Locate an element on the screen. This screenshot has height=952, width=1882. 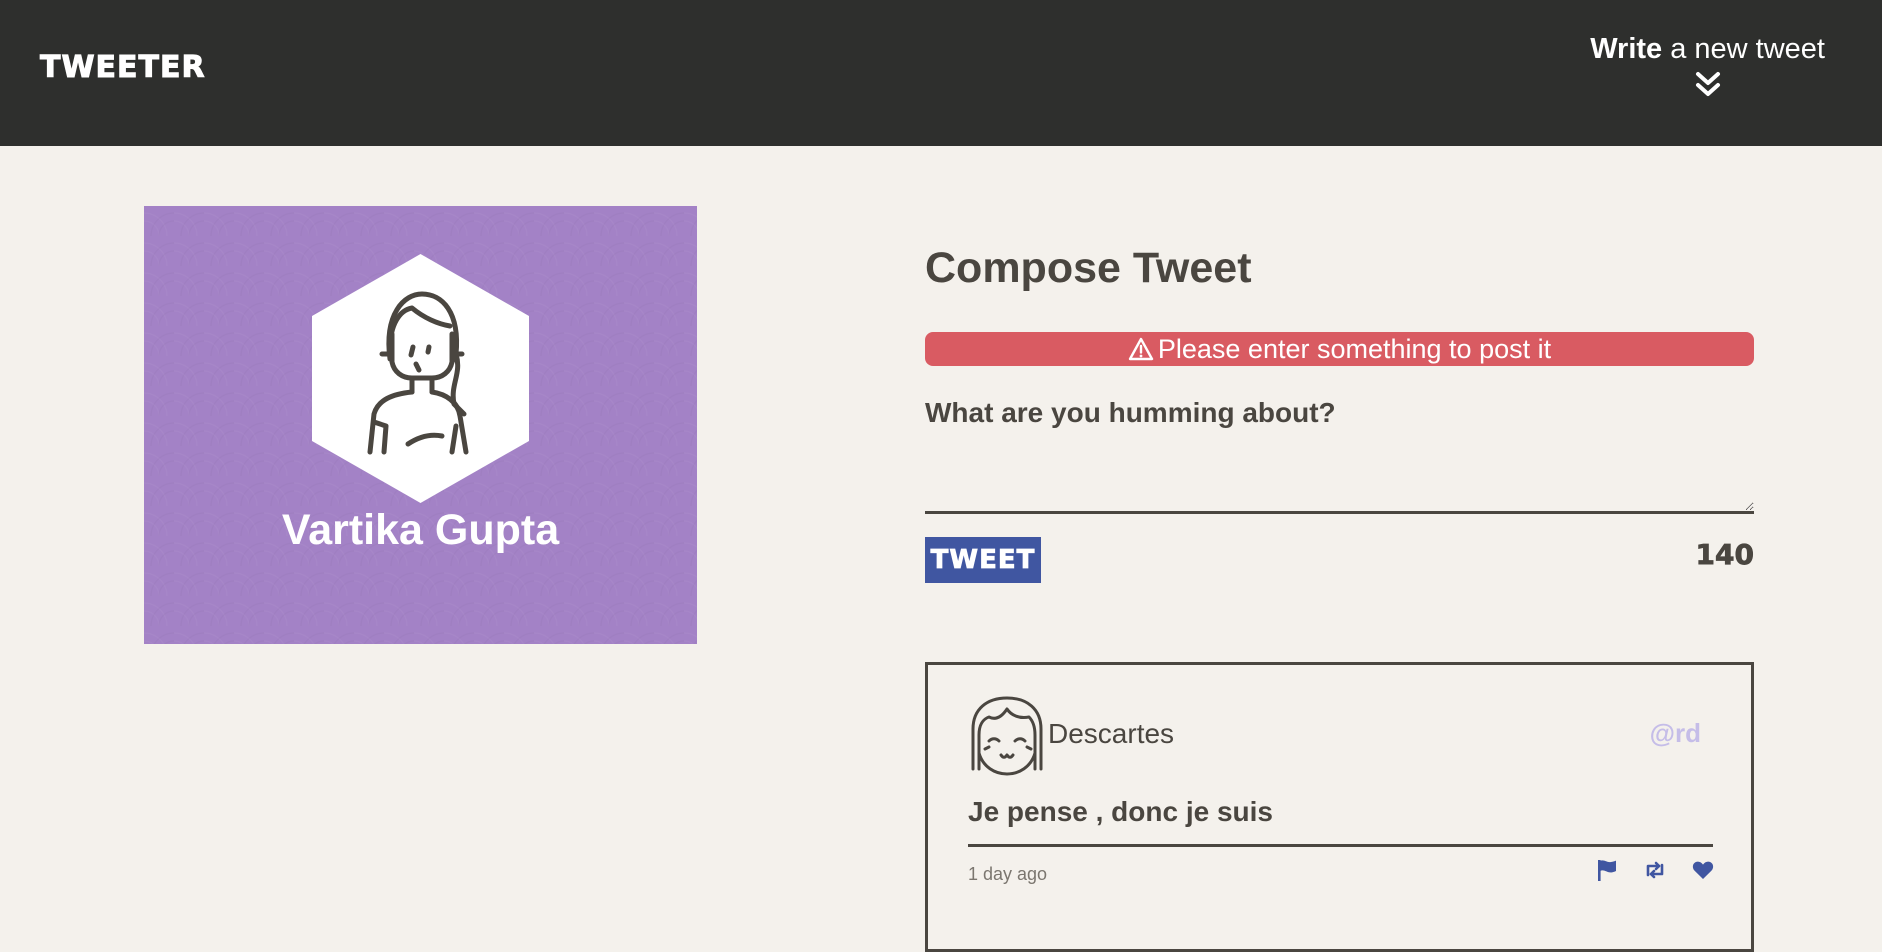
write-new-tweet-toggle: Write a new tweet is located at coordinates (1707, 66).